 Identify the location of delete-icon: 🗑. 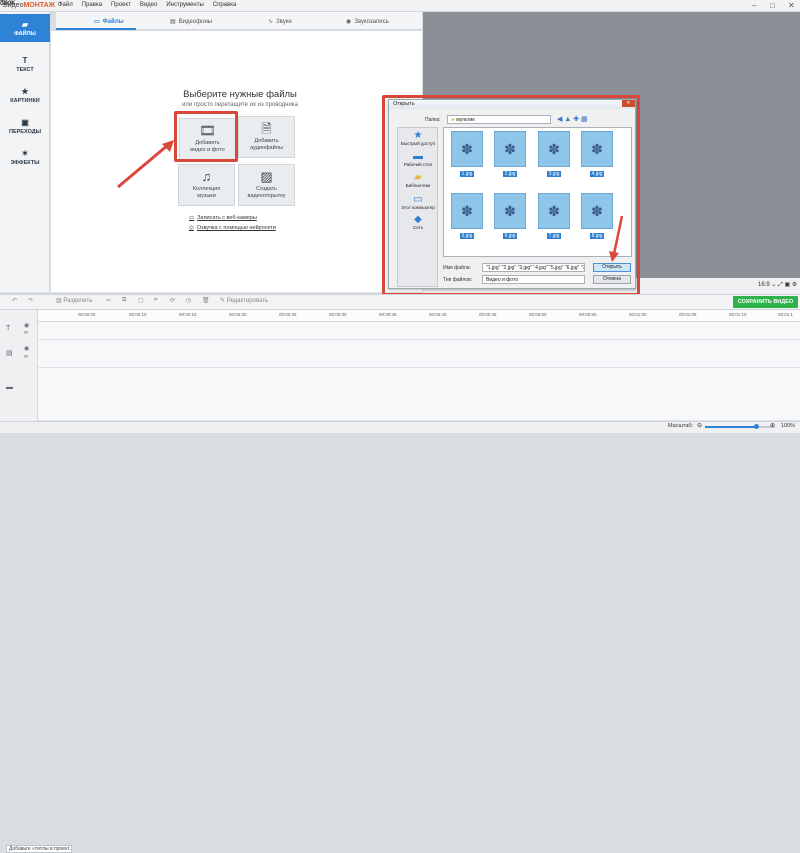
(206, 300).